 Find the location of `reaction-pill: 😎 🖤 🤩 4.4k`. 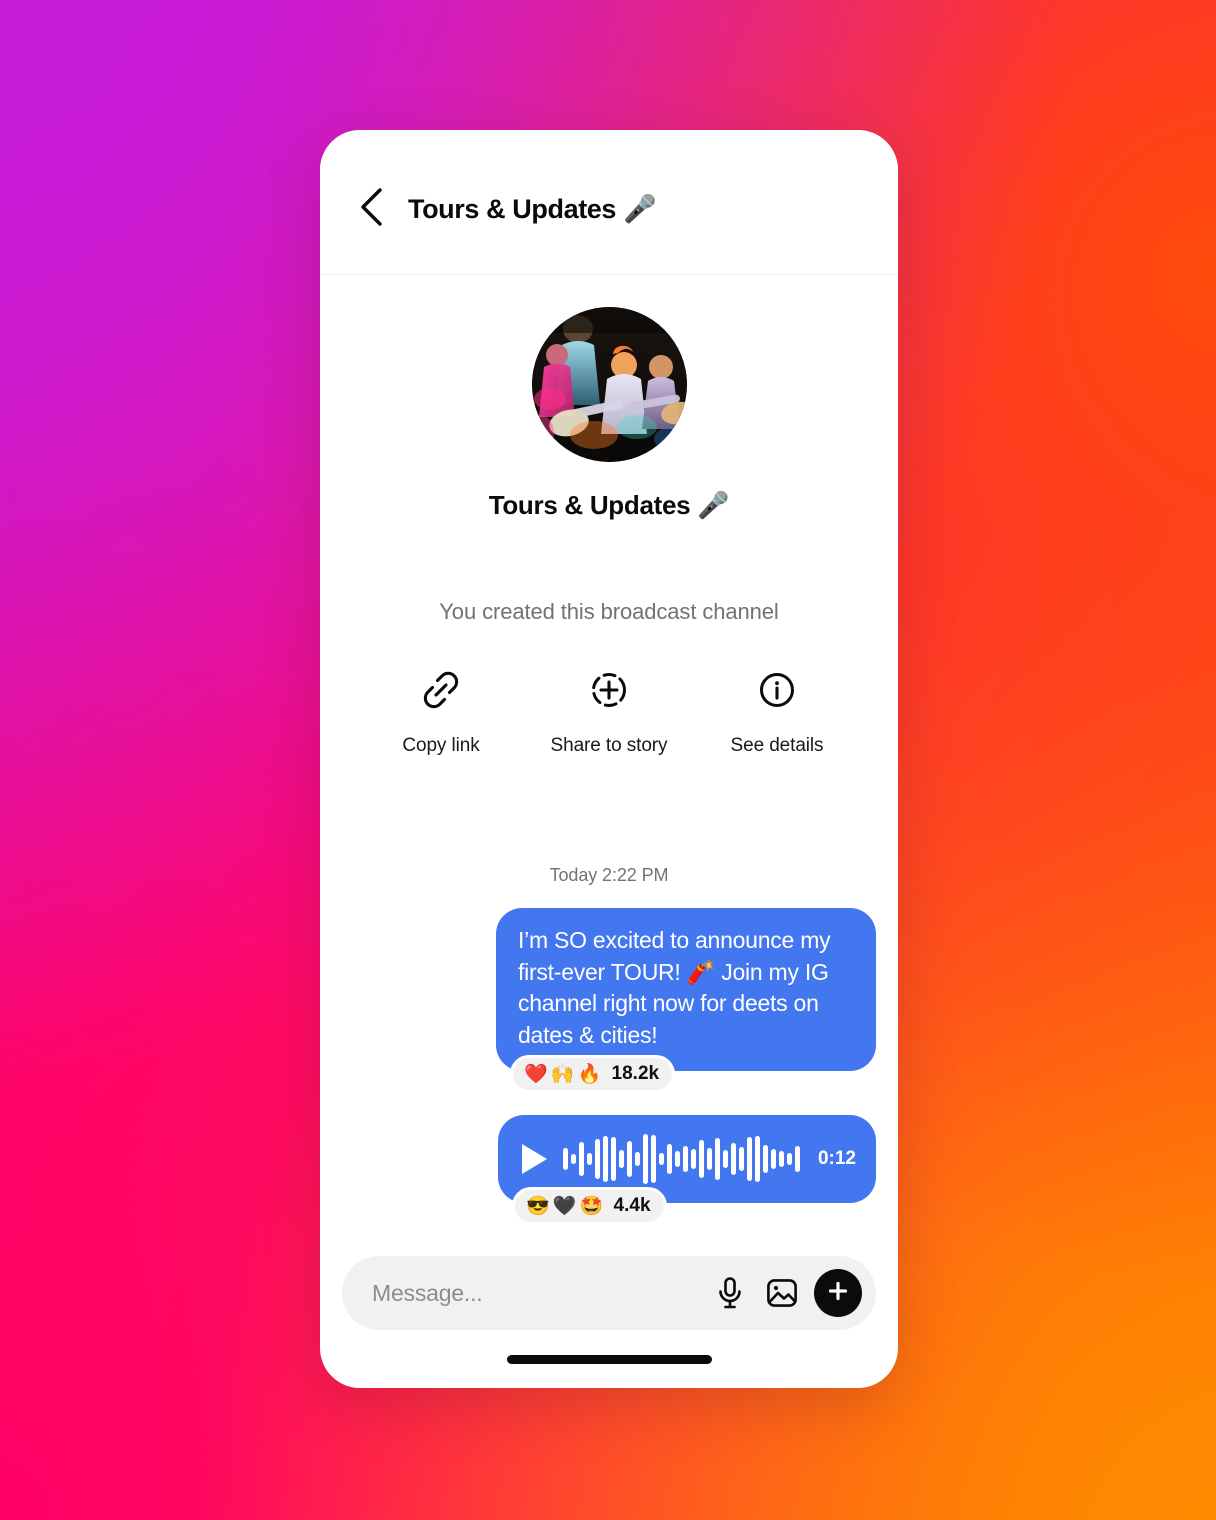

reaction-pill: 😎 🖤 🤩 4.4k is located at coordinates (589, 1205).